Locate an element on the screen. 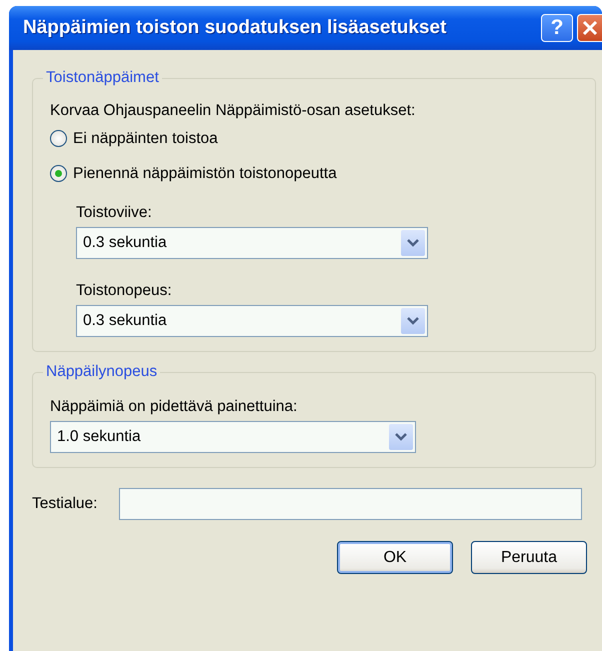 This screenshot has width=602, height=651. window-title: Näppäimien toiston suodatuksen lisäasetukset is located at coordinates (234, 28).